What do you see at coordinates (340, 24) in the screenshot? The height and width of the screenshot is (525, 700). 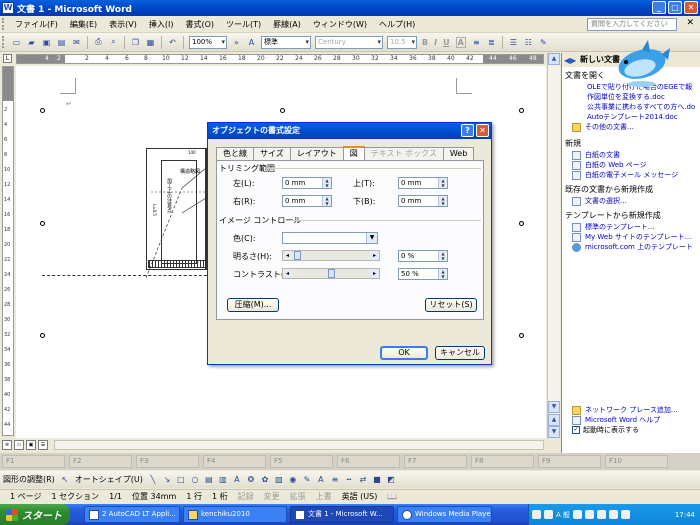 I see `menu-window: ウィンドウ(W)` at bounding box center [340, 24].